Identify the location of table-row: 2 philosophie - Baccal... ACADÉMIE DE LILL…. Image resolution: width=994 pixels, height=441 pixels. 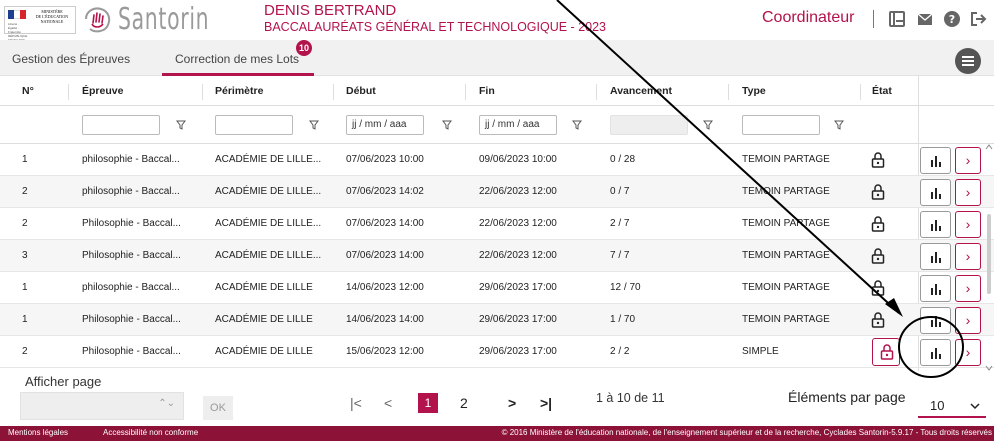
(497, 192).